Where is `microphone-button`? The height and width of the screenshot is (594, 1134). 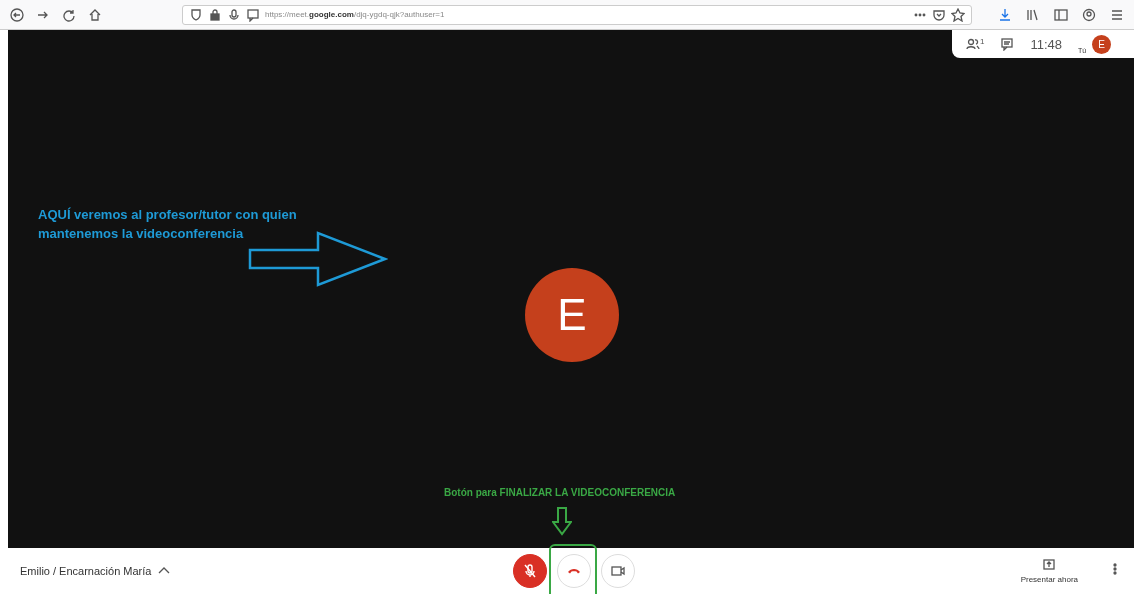
microphone-button is located at coordinates (530, 571).